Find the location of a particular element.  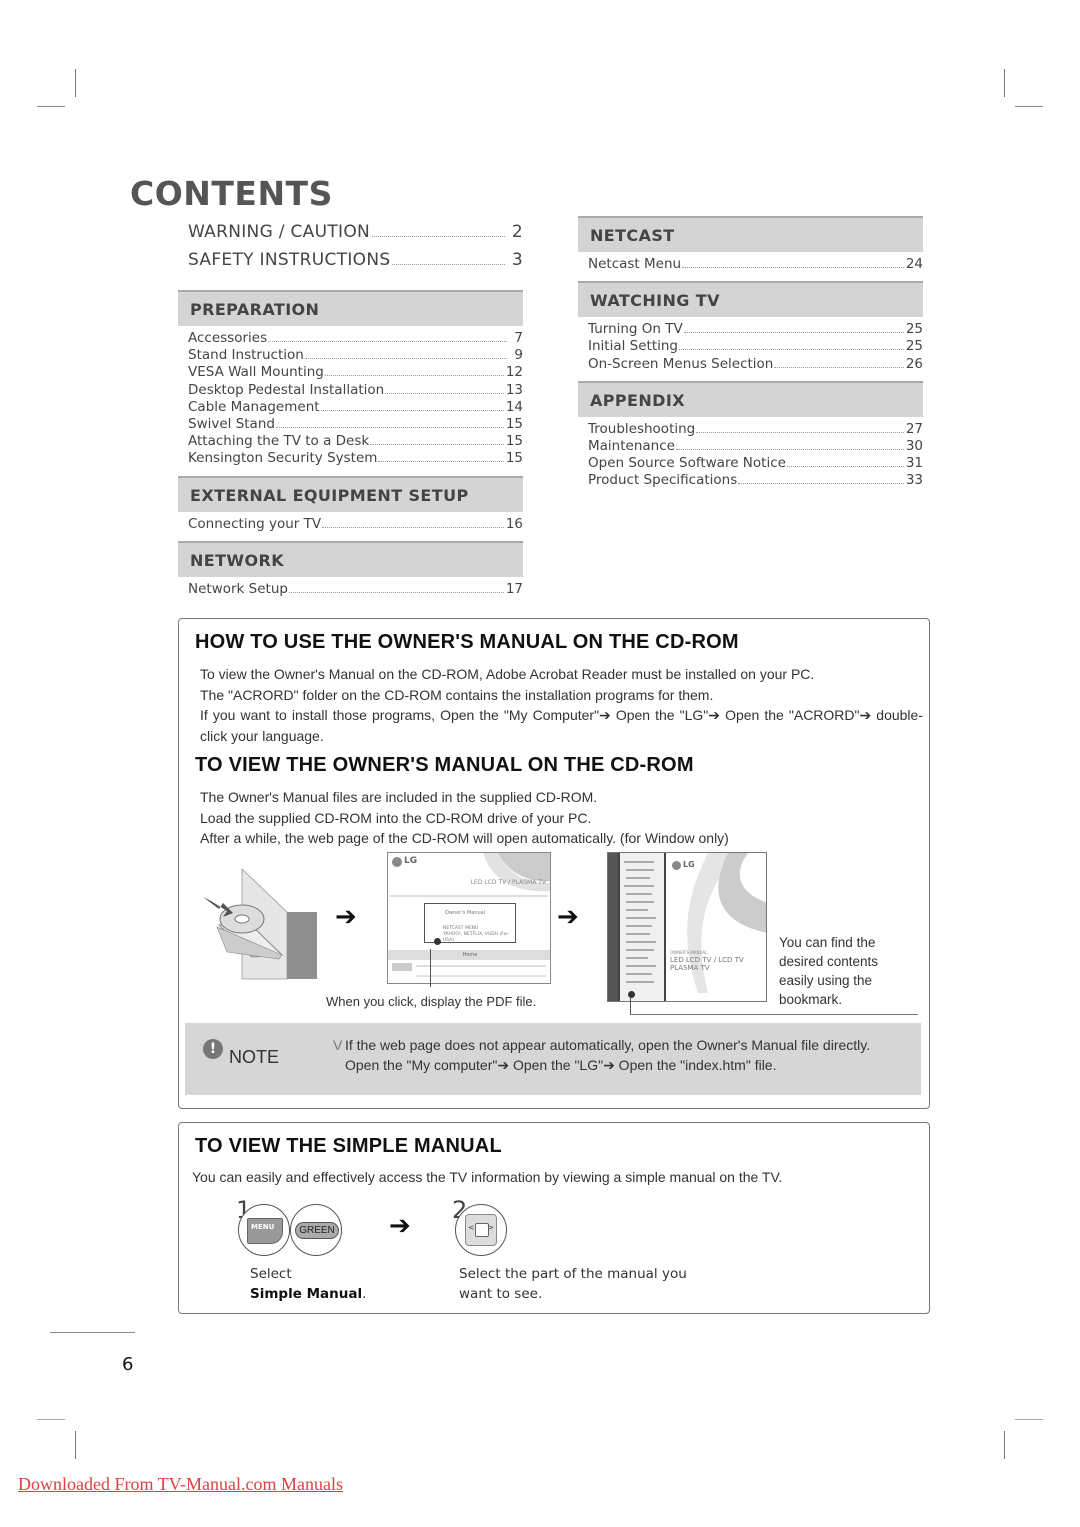

toc-section-list: Connecting your TV 16 is located at coordinates (350, 526).